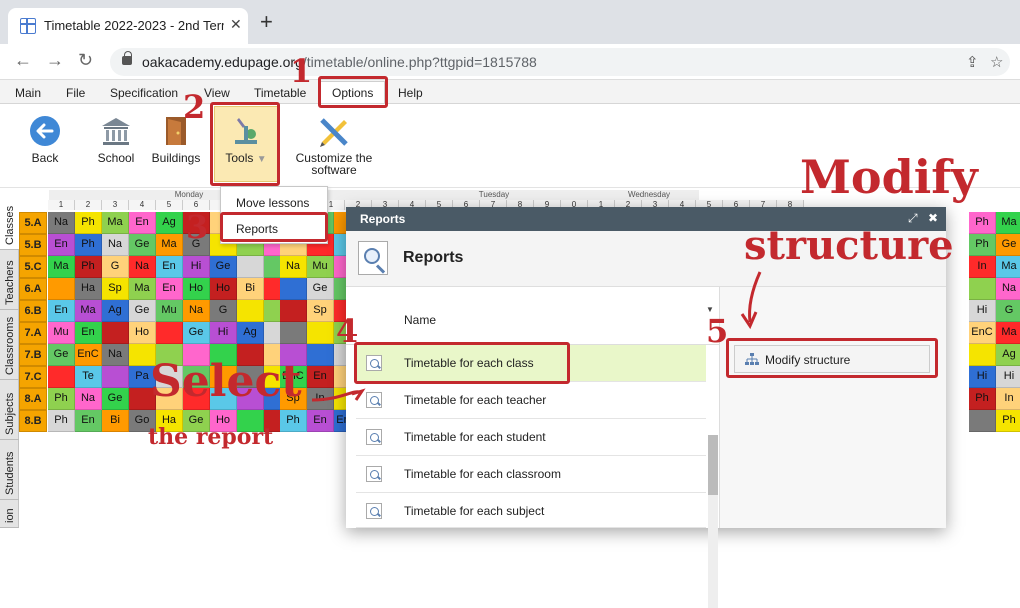  Describe the element at coordinates (358, 394) in the screenshot. I see `arrow-head-report` at that location.